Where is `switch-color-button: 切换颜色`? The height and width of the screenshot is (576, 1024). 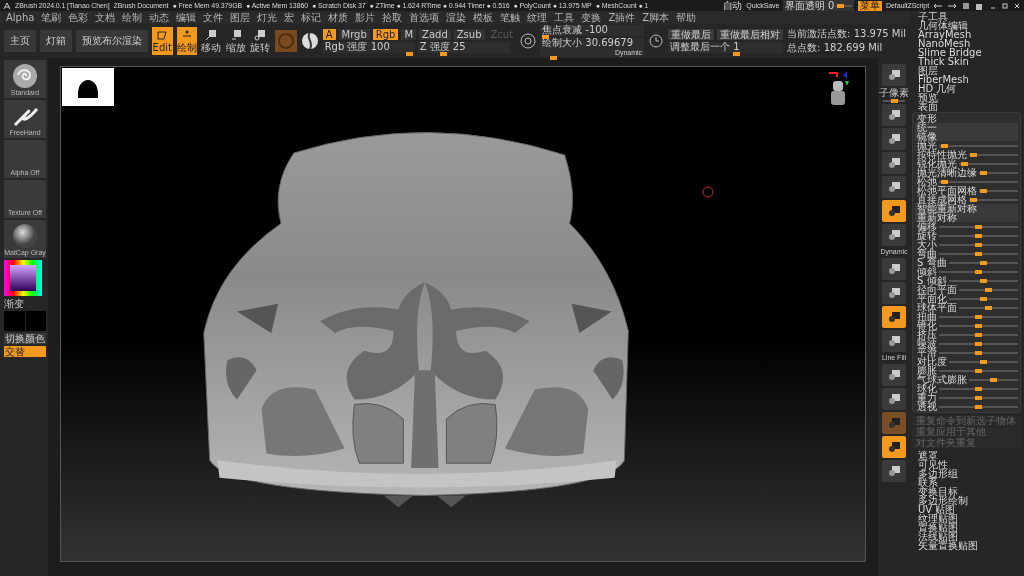 switch-color-button: 切换颜色 is located at coordinates (25, 338).